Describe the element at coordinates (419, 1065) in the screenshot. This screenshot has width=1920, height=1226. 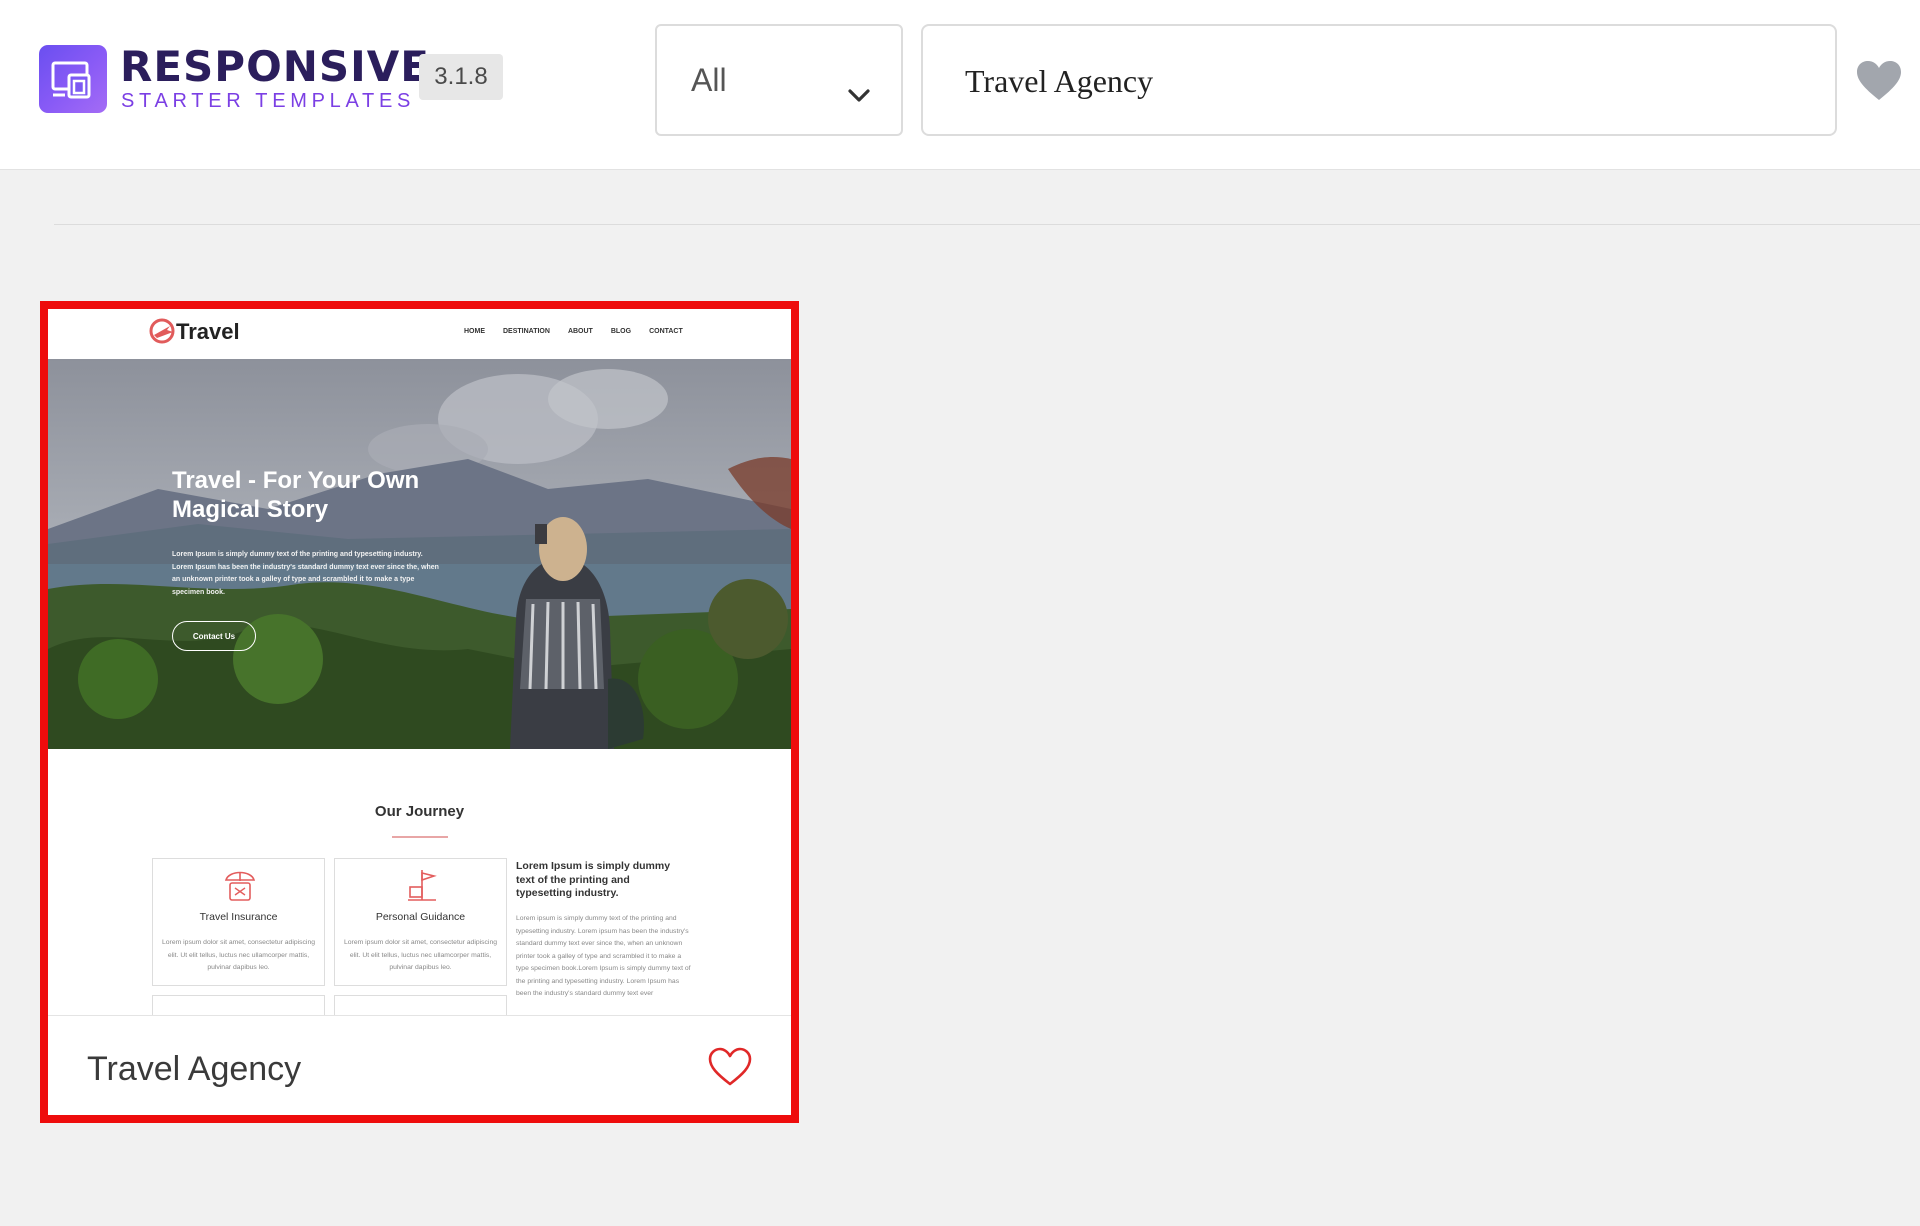
I see `template-card-footer: Travel Agency` at that location.